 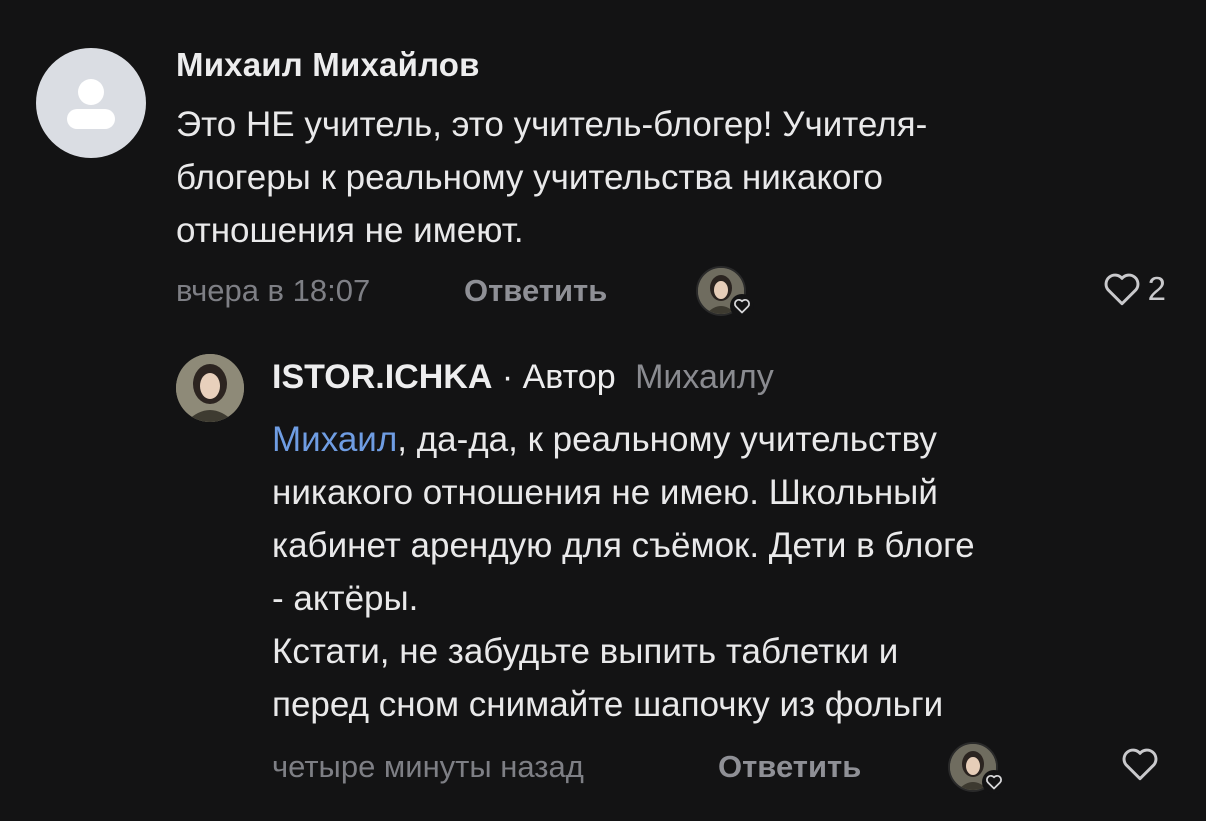 I want to click on reply-to-link: Михаилу, so click(x=704, y=377).